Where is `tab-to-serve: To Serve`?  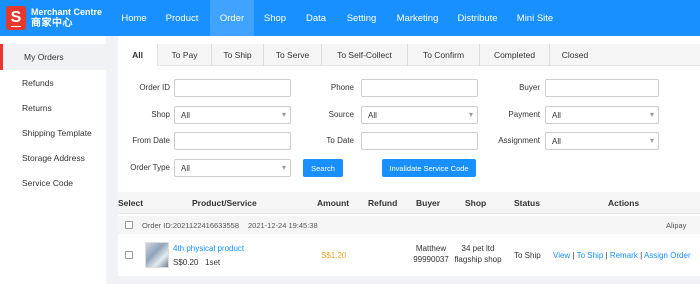 tab-to-serve: To Serve is located at coordinates (293, 54).